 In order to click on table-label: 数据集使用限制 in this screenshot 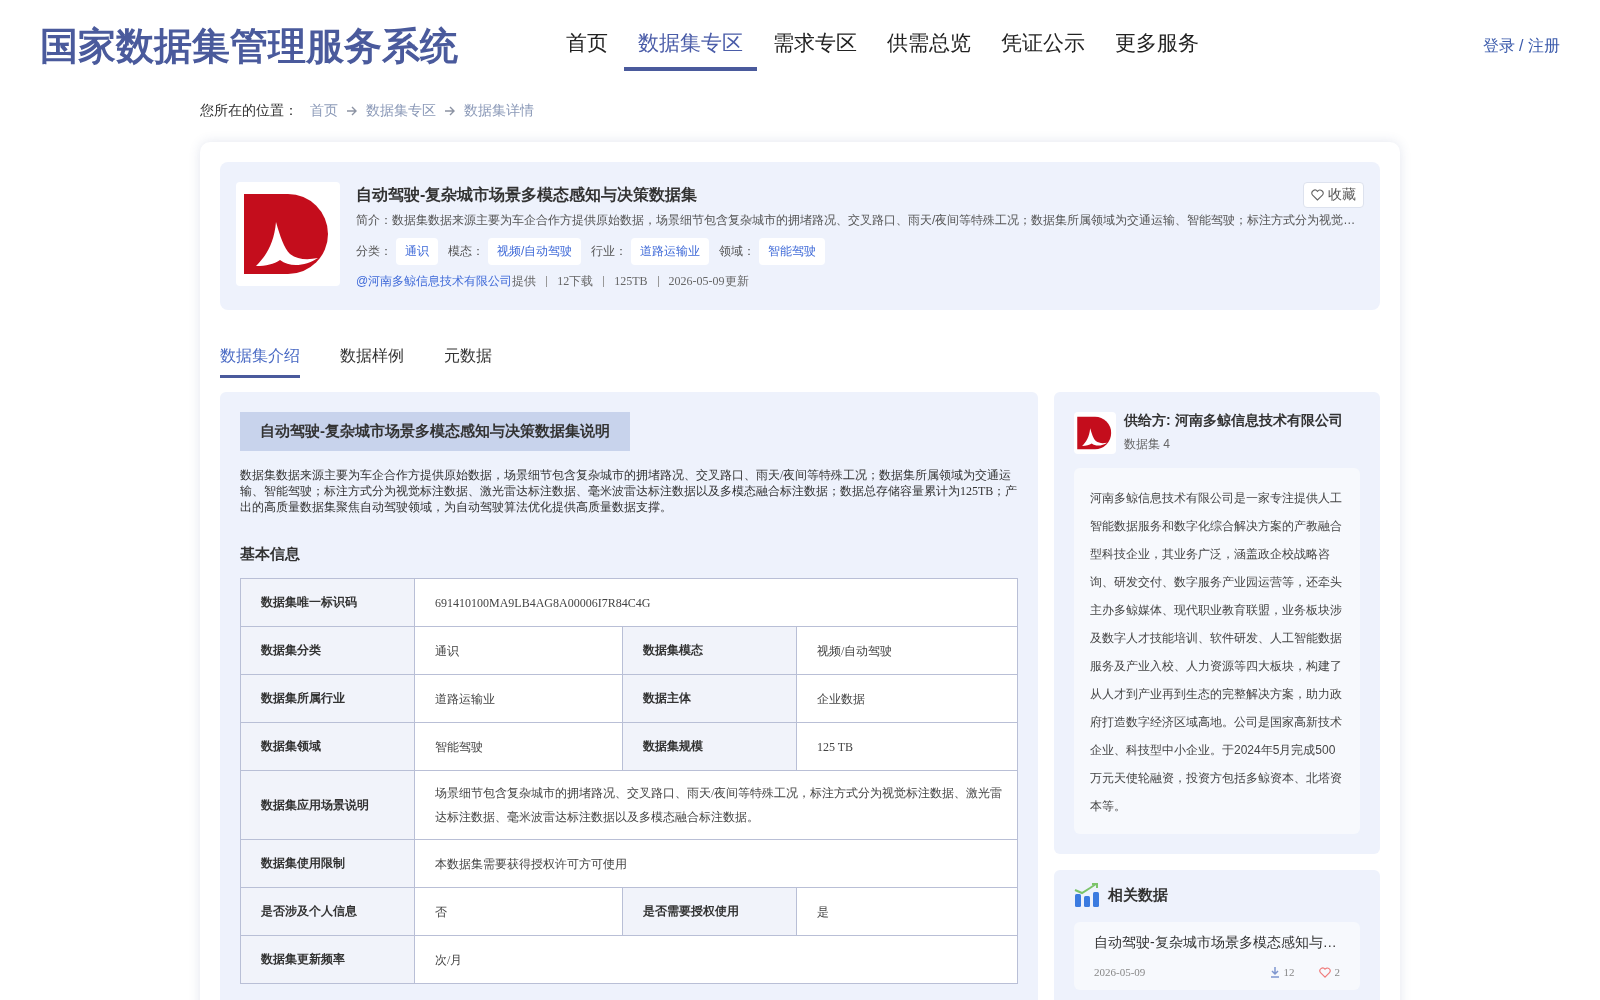, I will do `click(327, 863)`.